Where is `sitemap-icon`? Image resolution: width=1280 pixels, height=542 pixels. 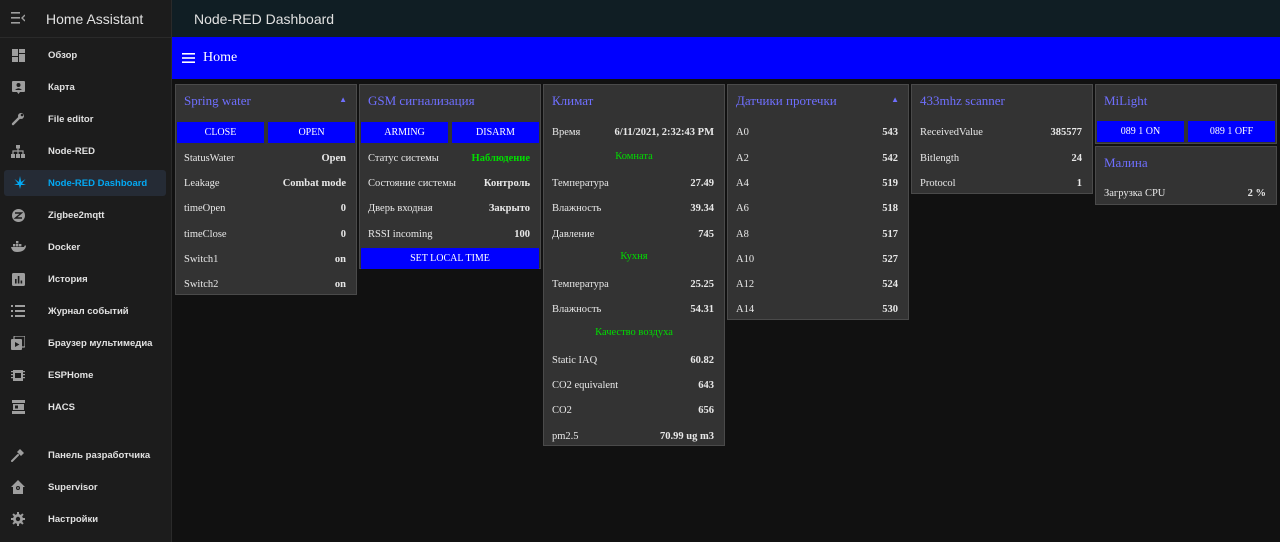 sitemap-icon is located at coordinates (18, 151).